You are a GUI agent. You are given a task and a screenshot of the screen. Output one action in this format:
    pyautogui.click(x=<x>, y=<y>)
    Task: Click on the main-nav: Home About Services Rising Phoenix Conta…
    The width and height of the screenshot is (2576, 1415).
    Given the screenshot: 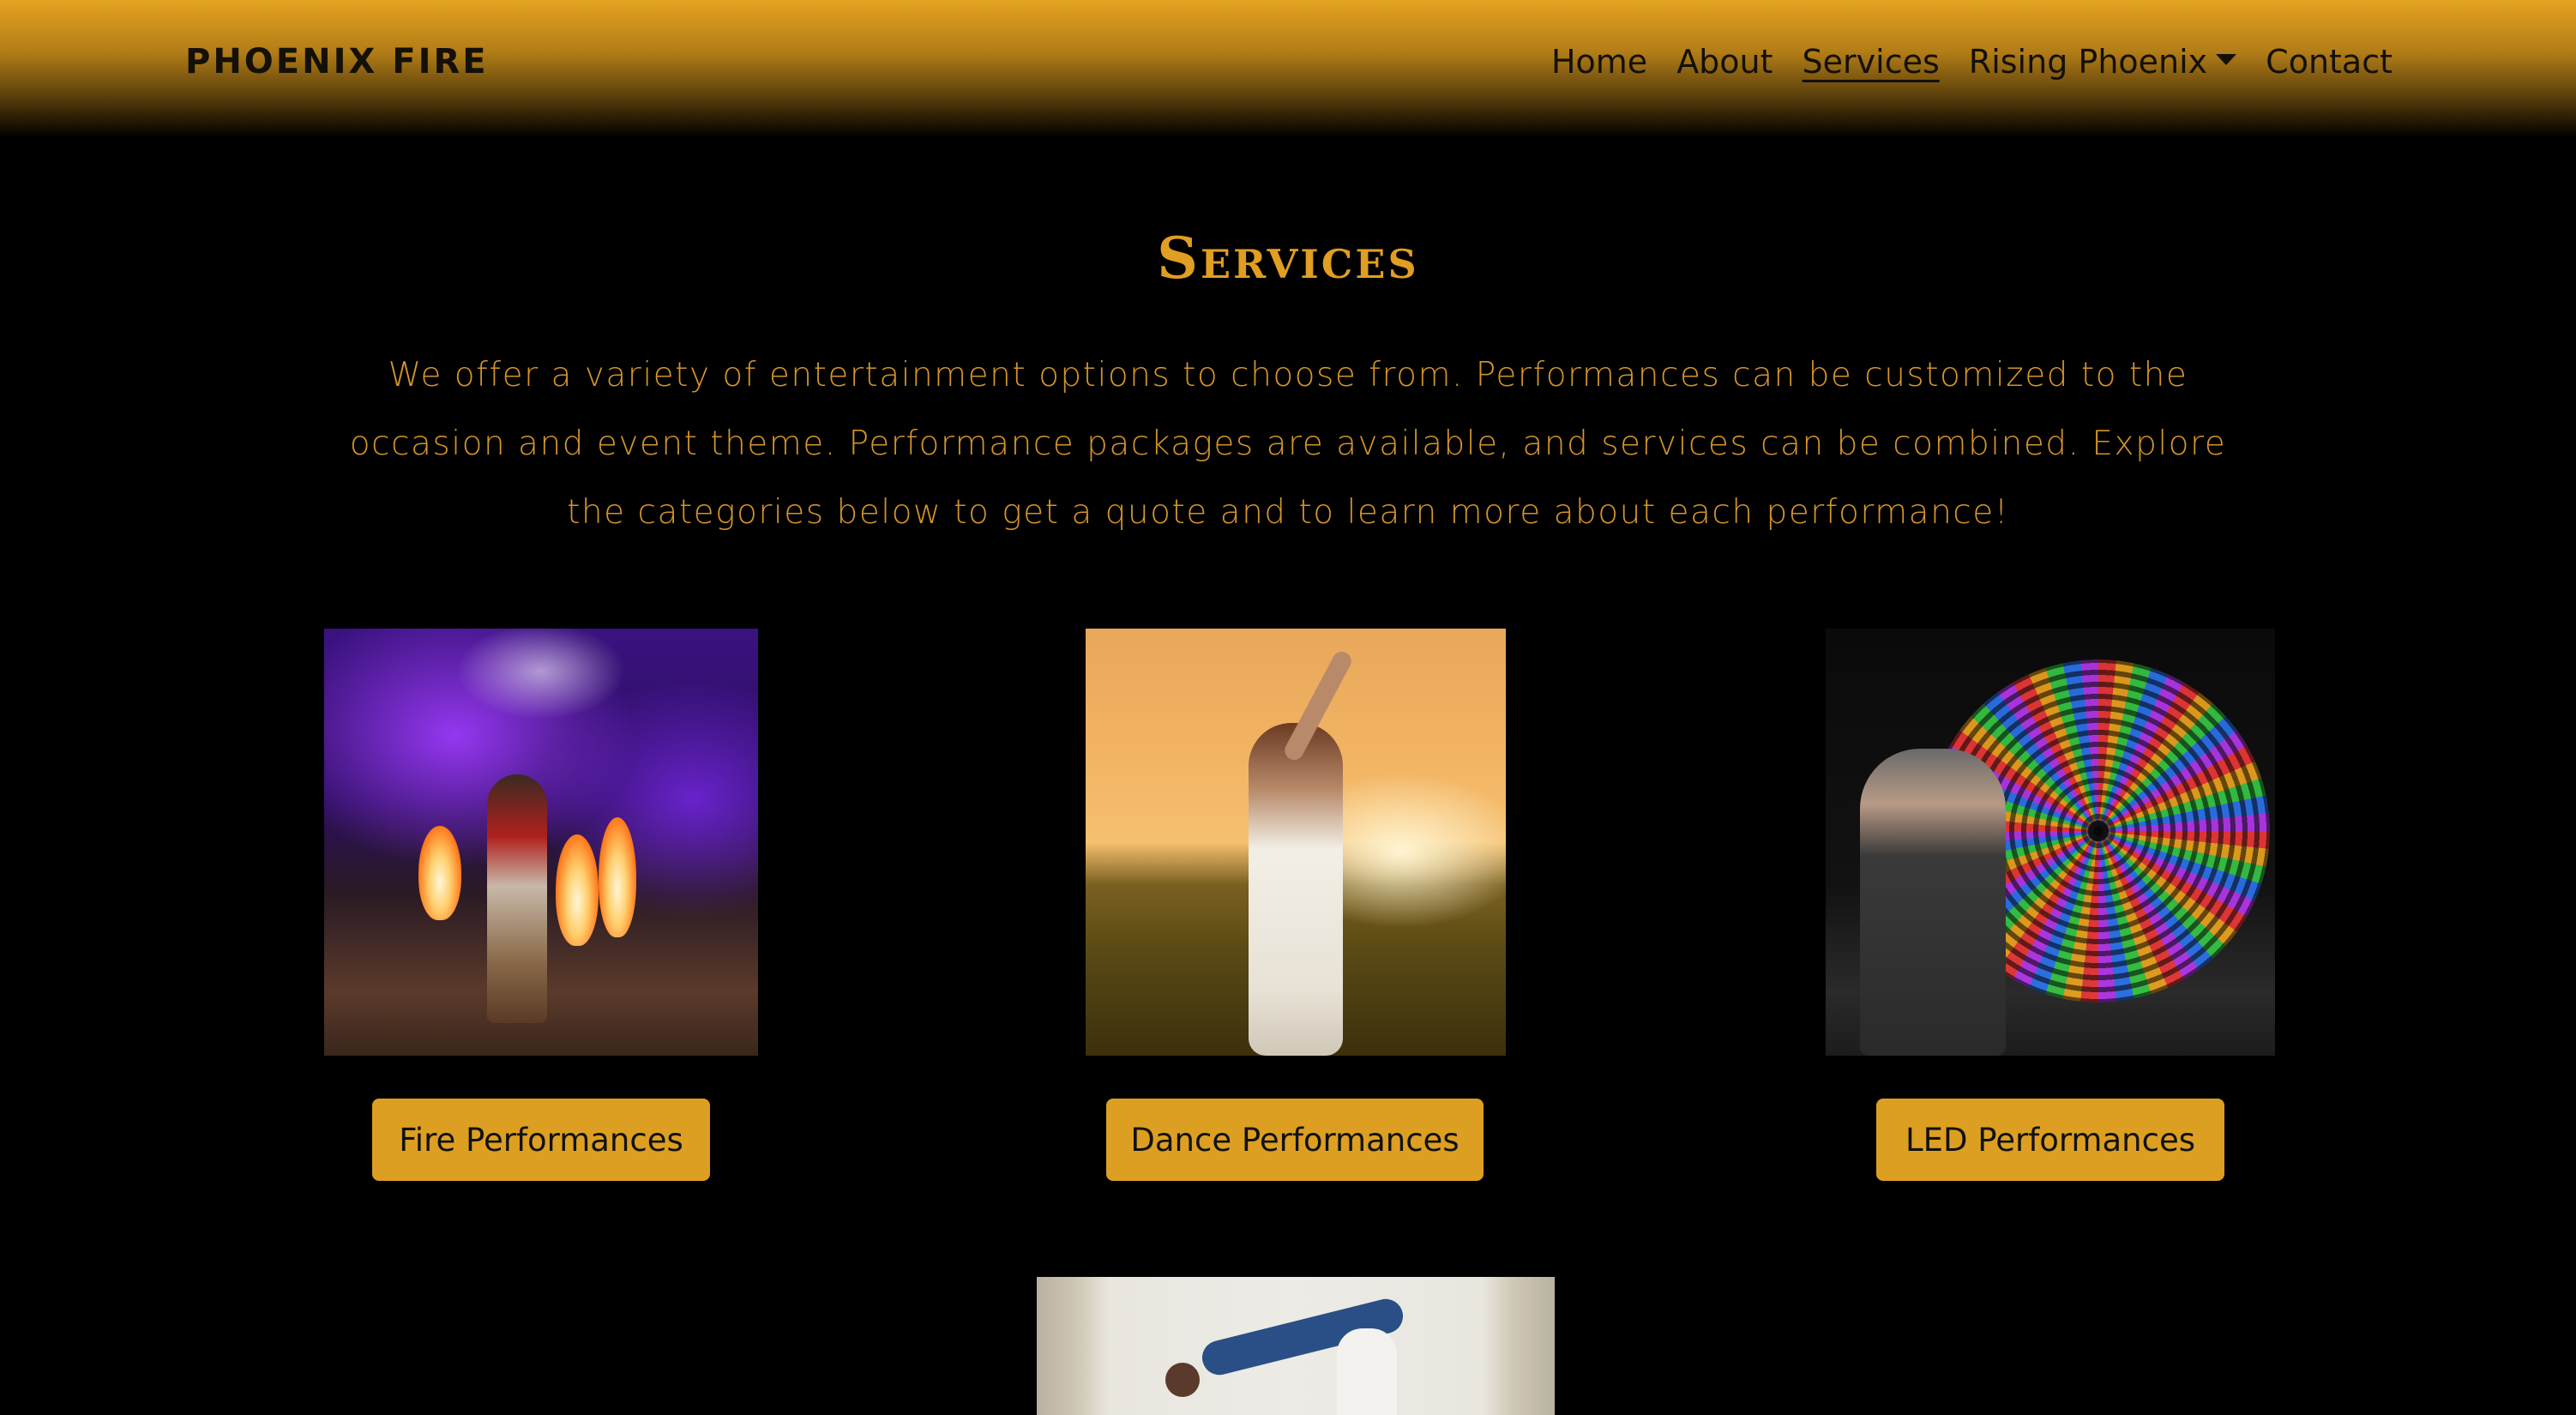 What is the action you would take?
    pyautogui.click(x=1971, y=62)
    